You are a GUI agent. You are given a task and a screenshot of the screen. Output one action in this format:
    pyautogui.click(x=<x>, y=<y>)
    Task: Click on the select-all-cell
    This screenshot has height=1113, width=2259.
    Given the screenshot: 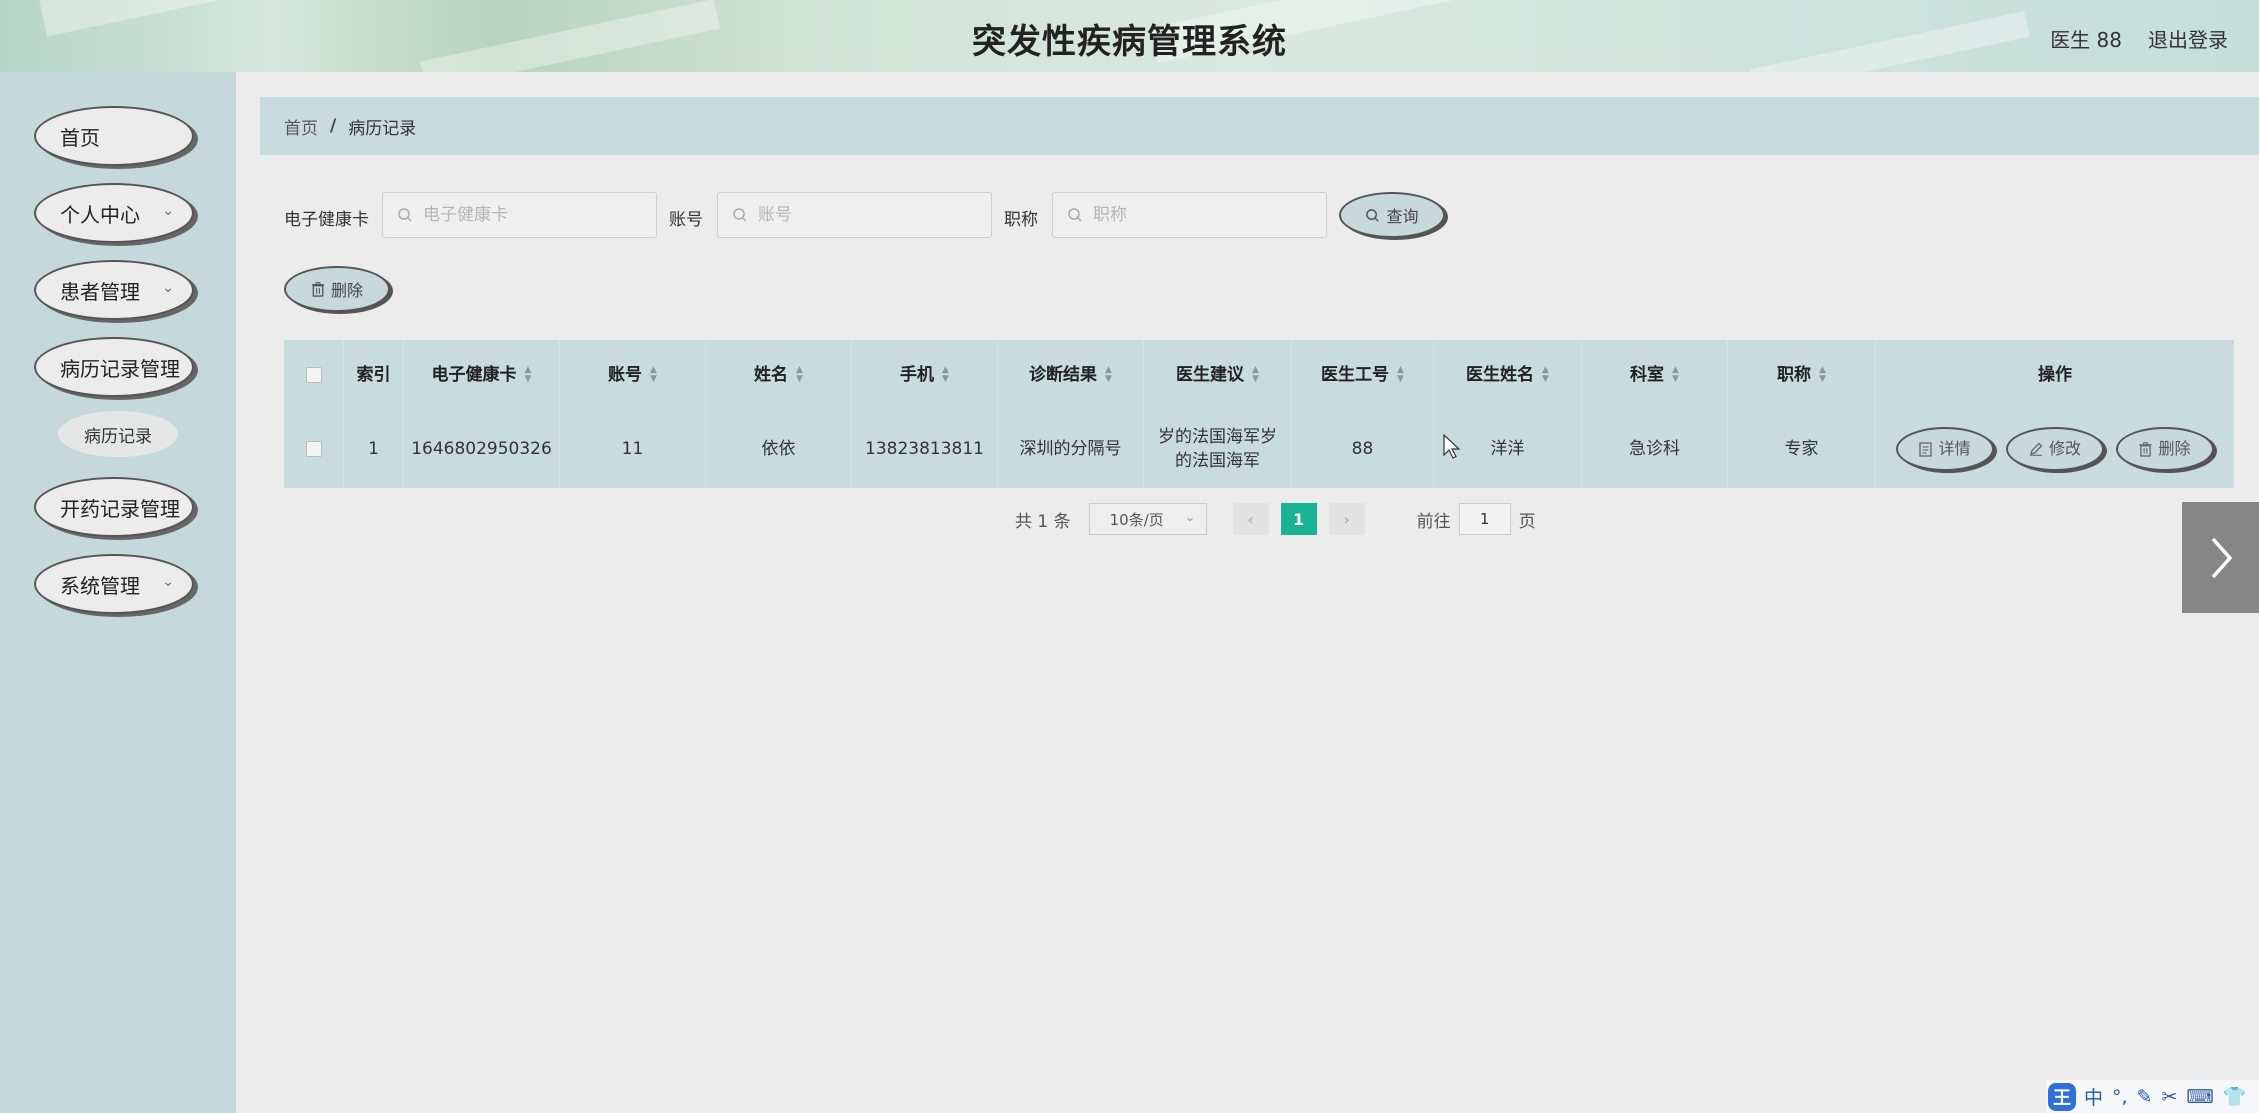 What is the action you would take?
    pyautogui.click(x=314, y=375)
    